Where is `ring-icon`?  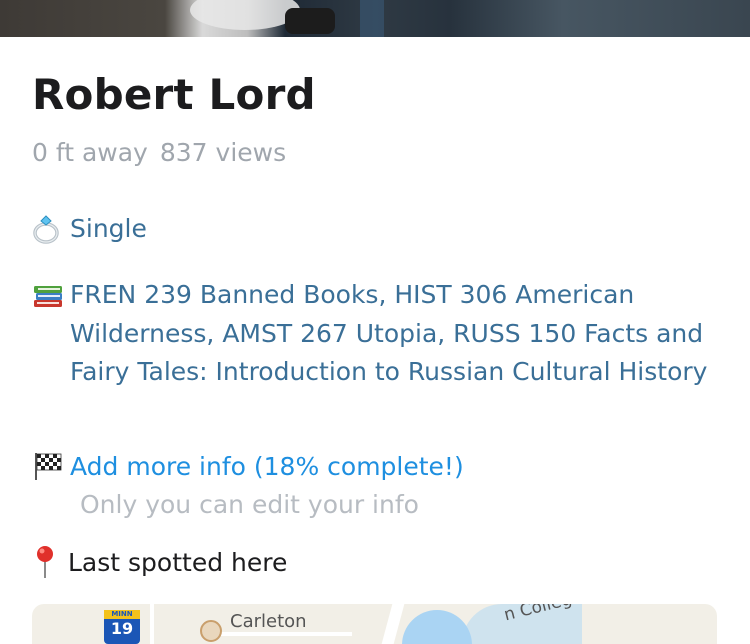
ring-icon is located at coordinates (51, 228).